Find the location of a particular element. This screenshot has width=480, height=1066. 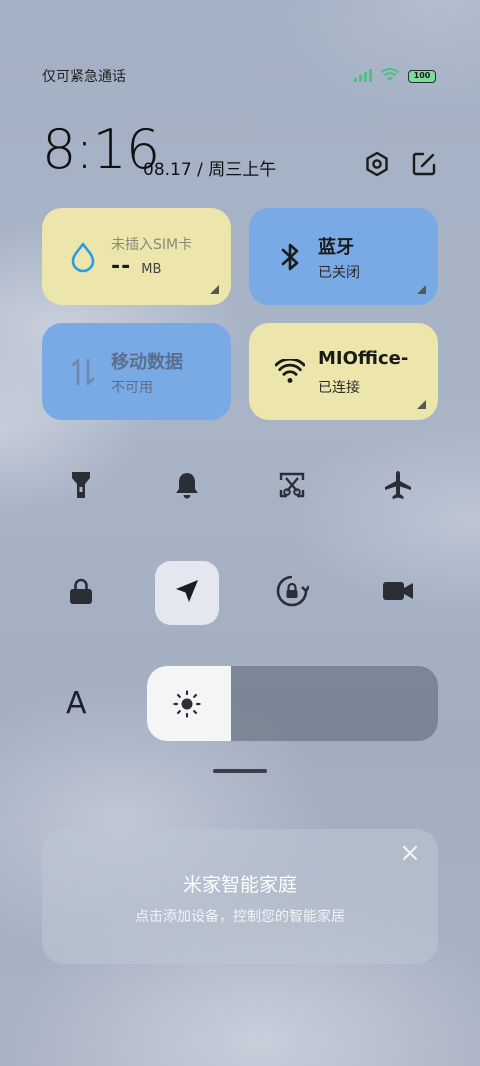

smart-home-subtitle: 点击添加设备，控制您的智能家居 is located at coordinates (240, 917).